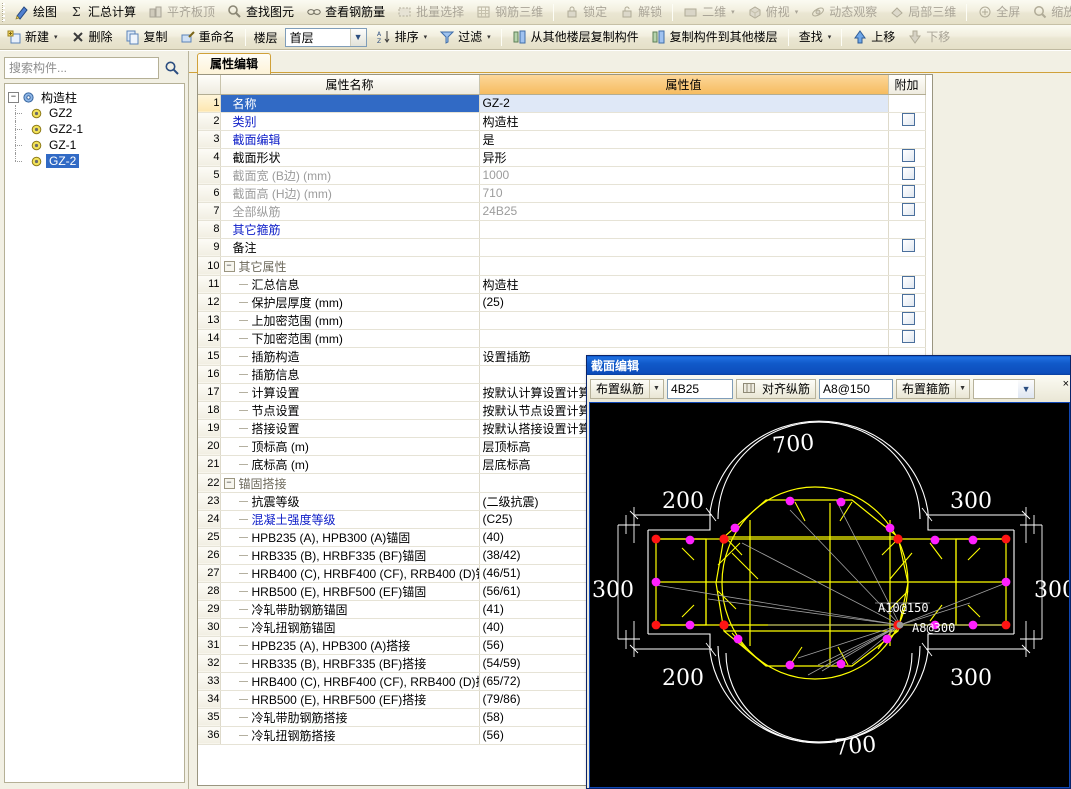 Image resolution: width=1071 pixels, height=789 pixels. I want to click on tree-item-gz-2: GZ-2, so click(94, 161).